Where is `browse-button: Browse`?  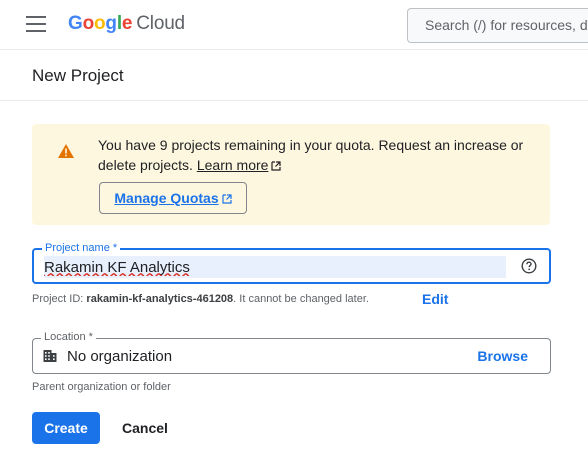 browse-button: Browse is located at coordinates (502, 356).